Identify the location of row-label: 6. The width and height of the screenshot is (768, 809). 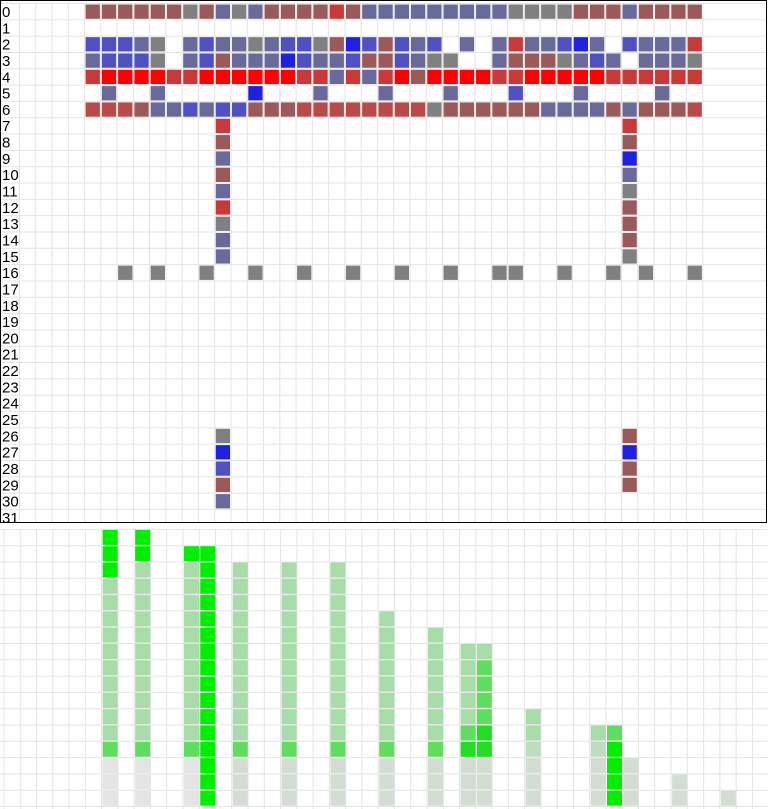
(6, 110).